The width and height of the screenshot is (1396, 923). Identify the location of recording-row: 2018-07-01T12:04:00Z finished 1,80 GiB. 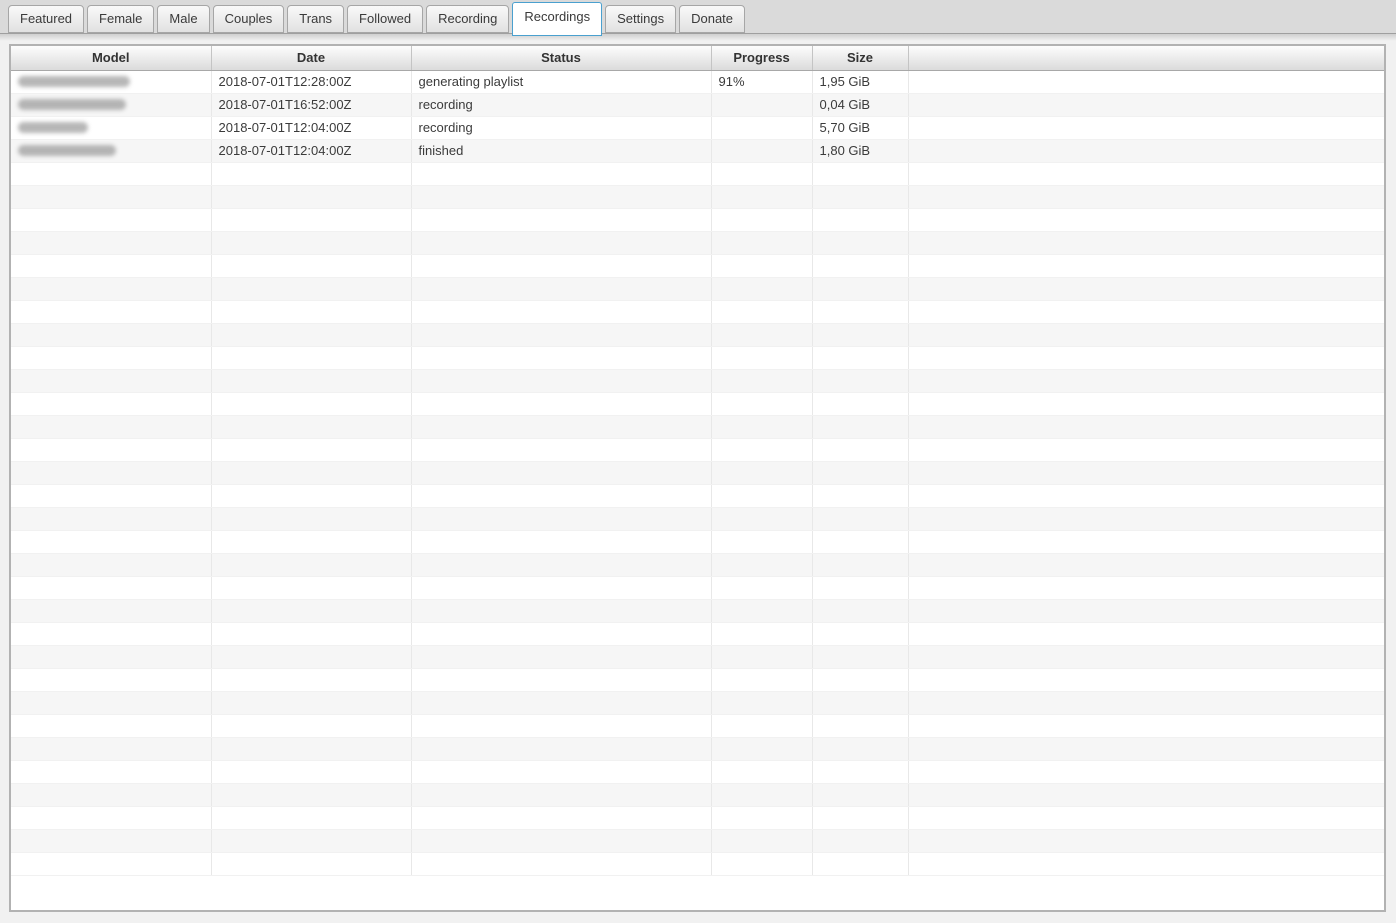
(697, 151).